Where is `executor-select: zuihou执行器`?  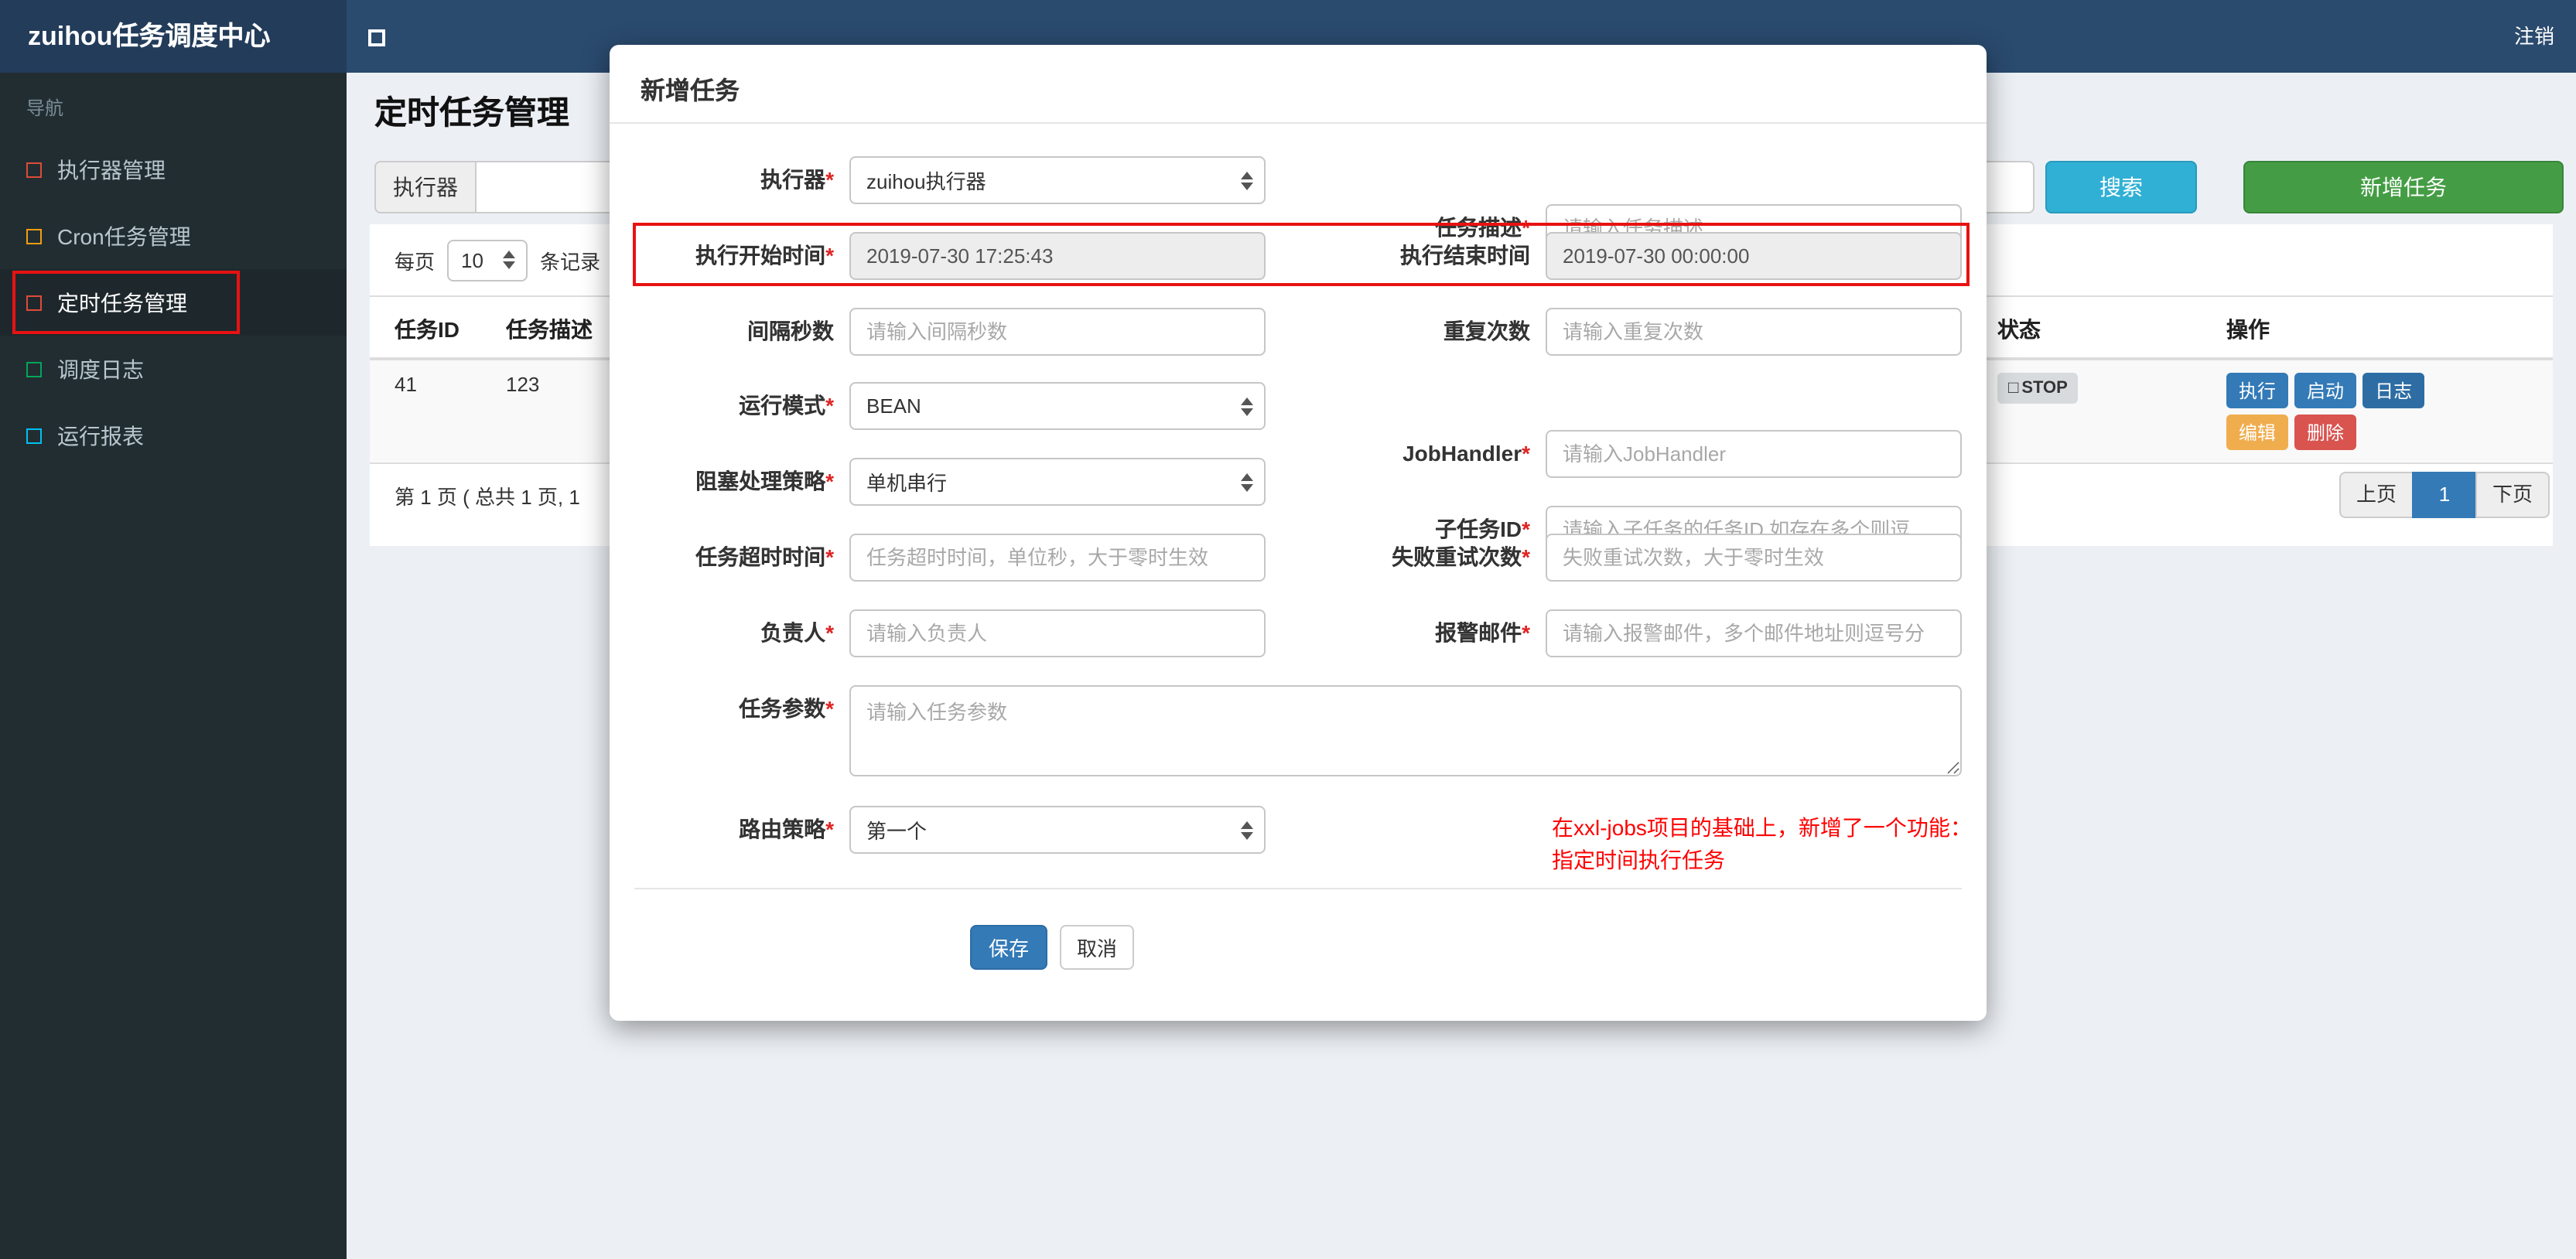
executor-select: zuihou执行器 is located at coordinates (1057, 180).